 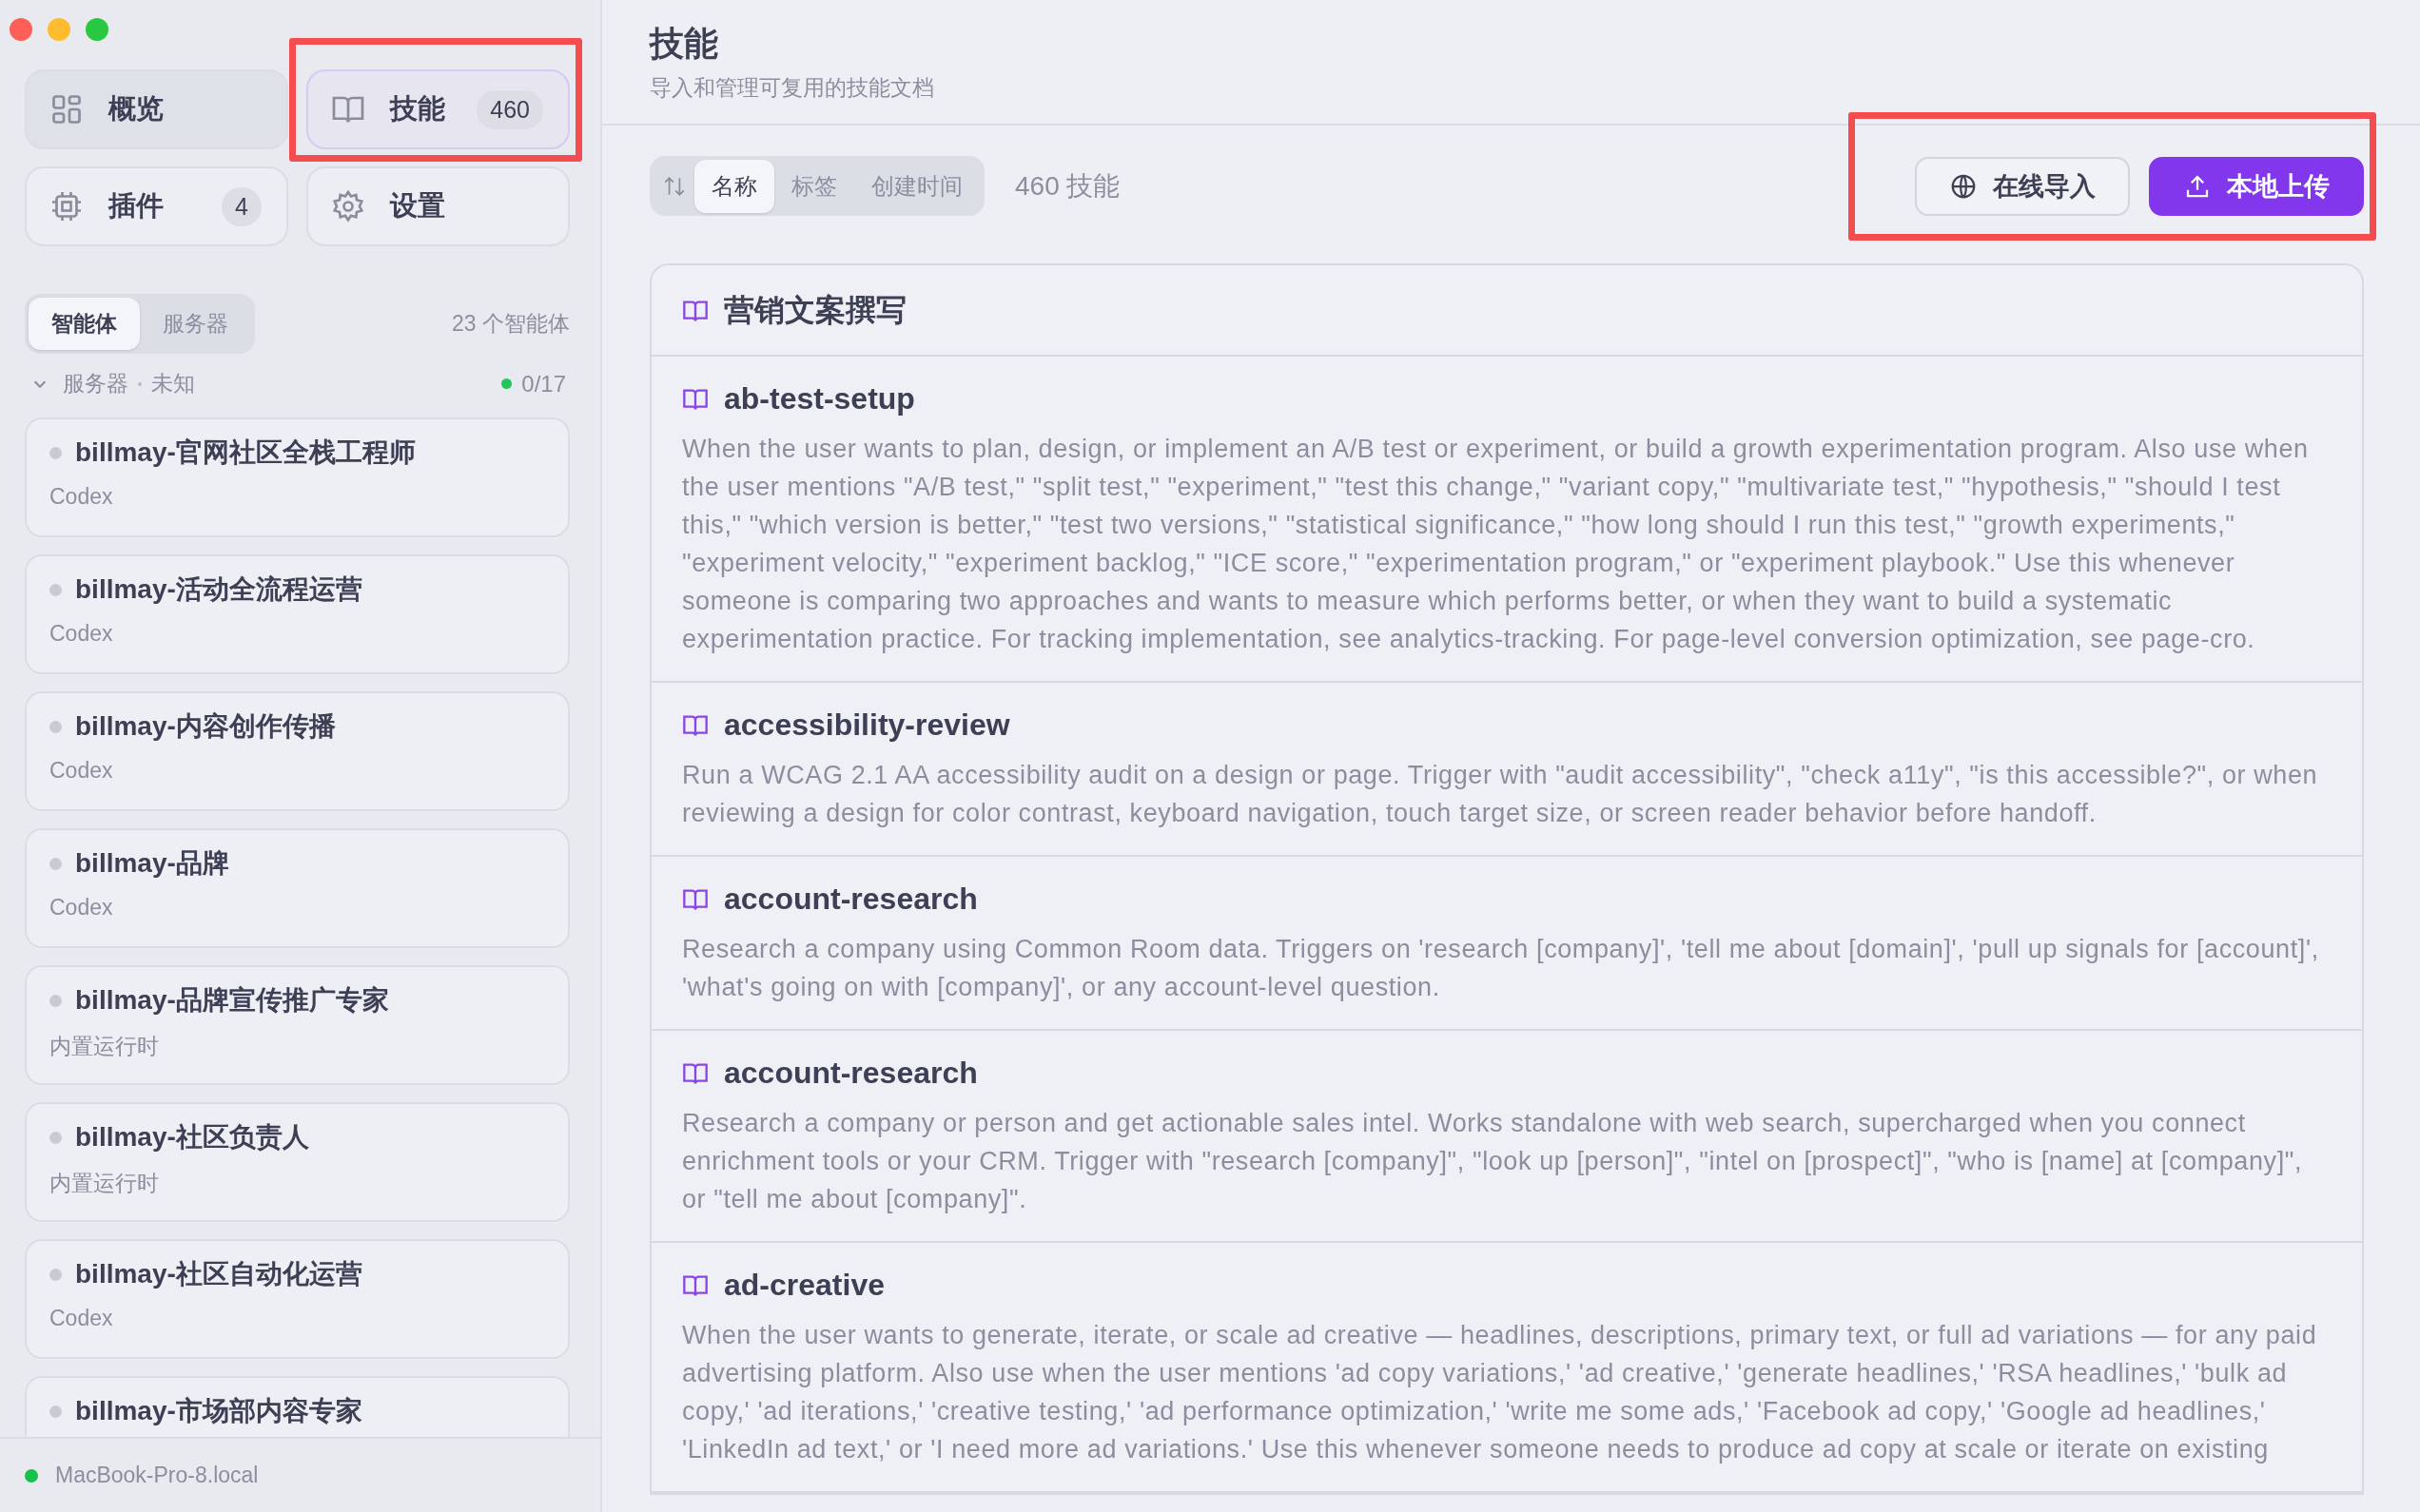 I want to click on agent-name: billmay-品牌宣传推广专家, so click(x=232, y=1000).